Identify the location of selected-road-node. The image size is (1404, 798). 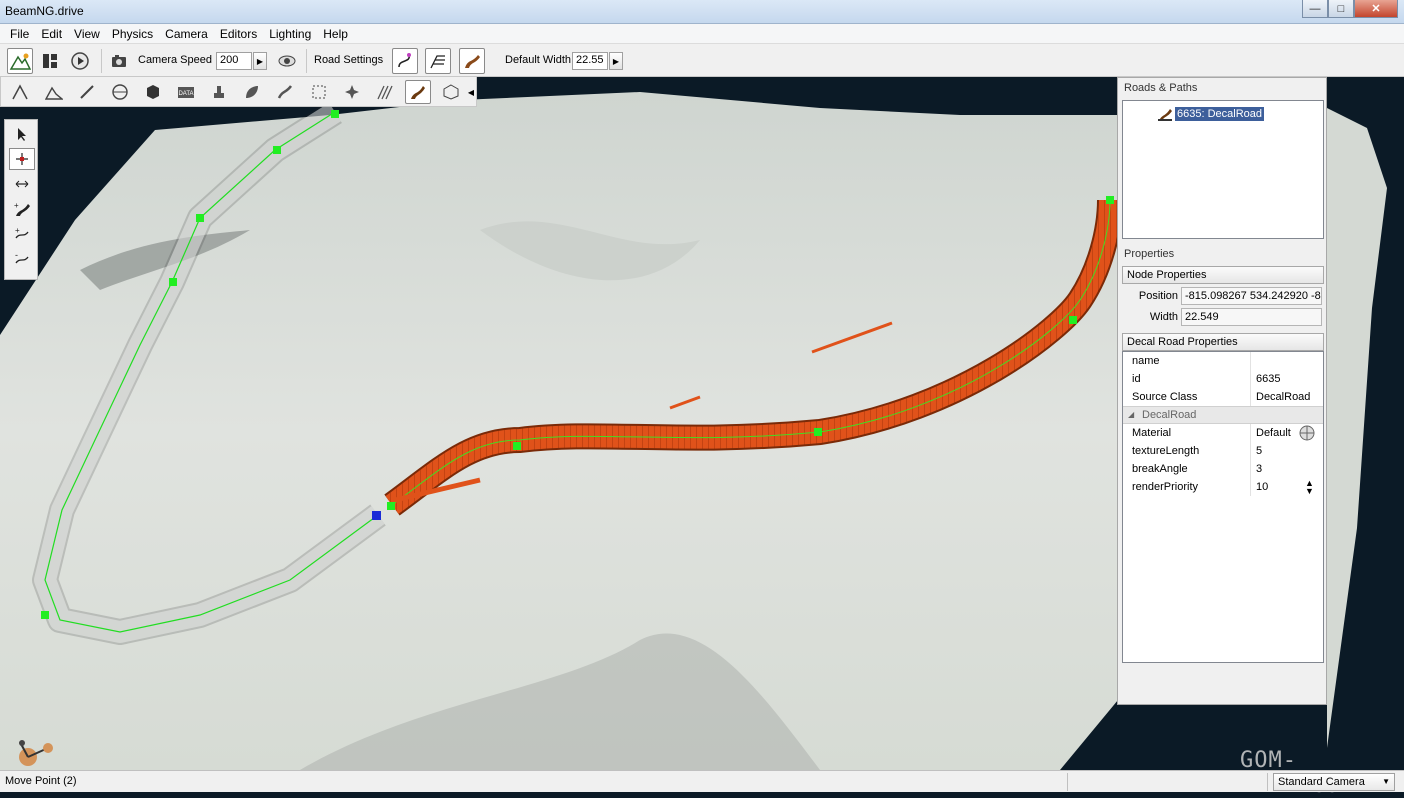
(376, 515).